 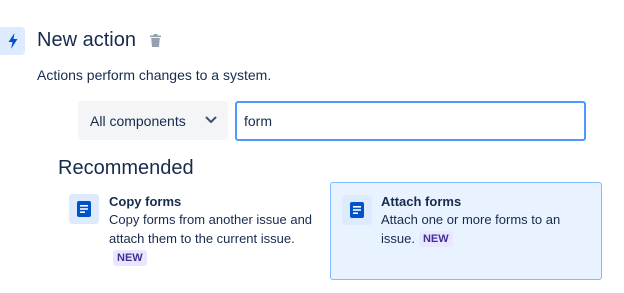 I want to click on card-title: Copy forms, so click(x=145, y=201).